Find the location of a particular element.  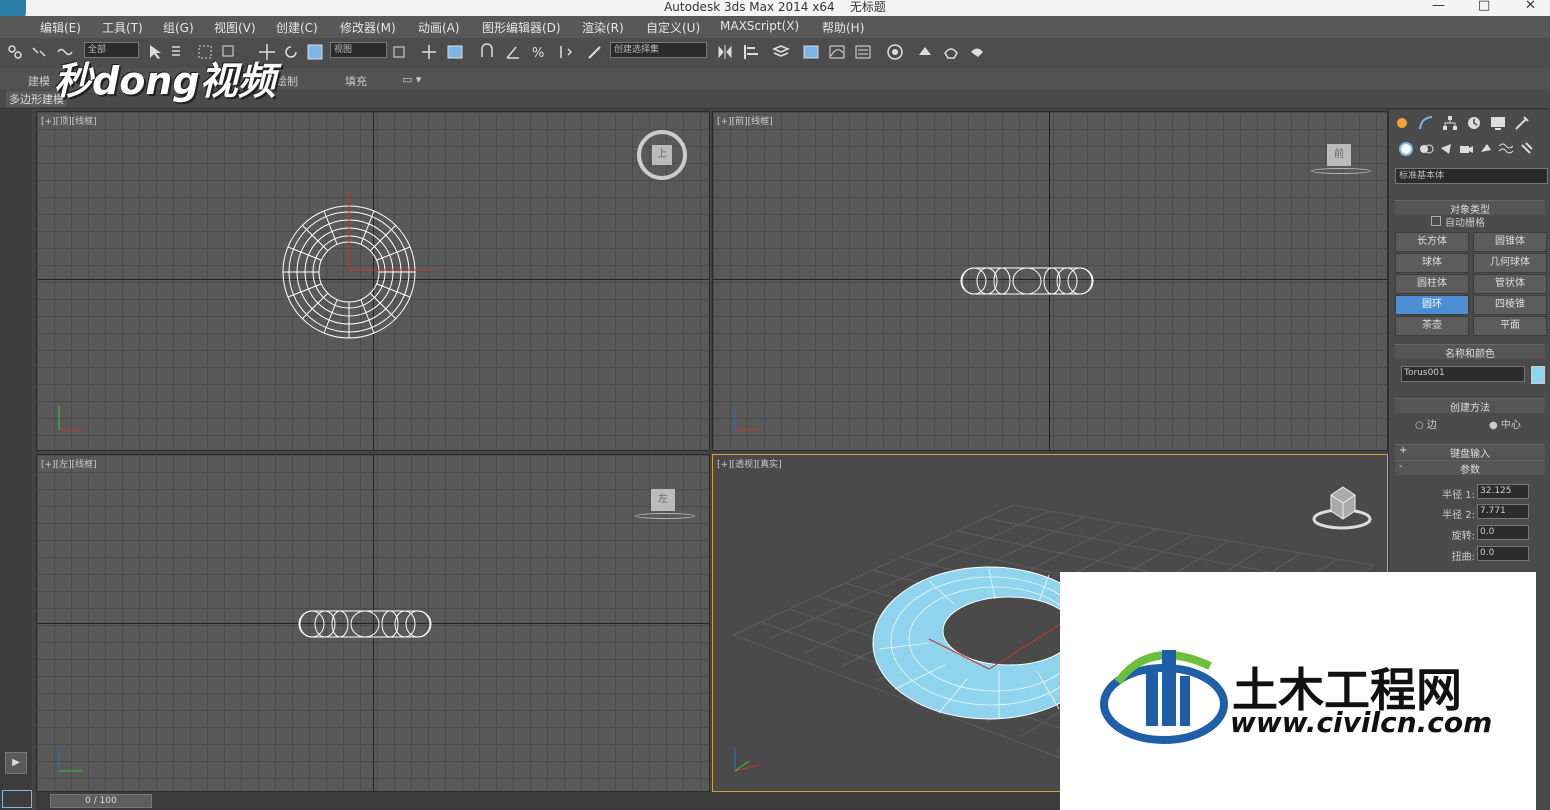

viewport-label: [+][顶][线框] is located at coordinates (69, 120).